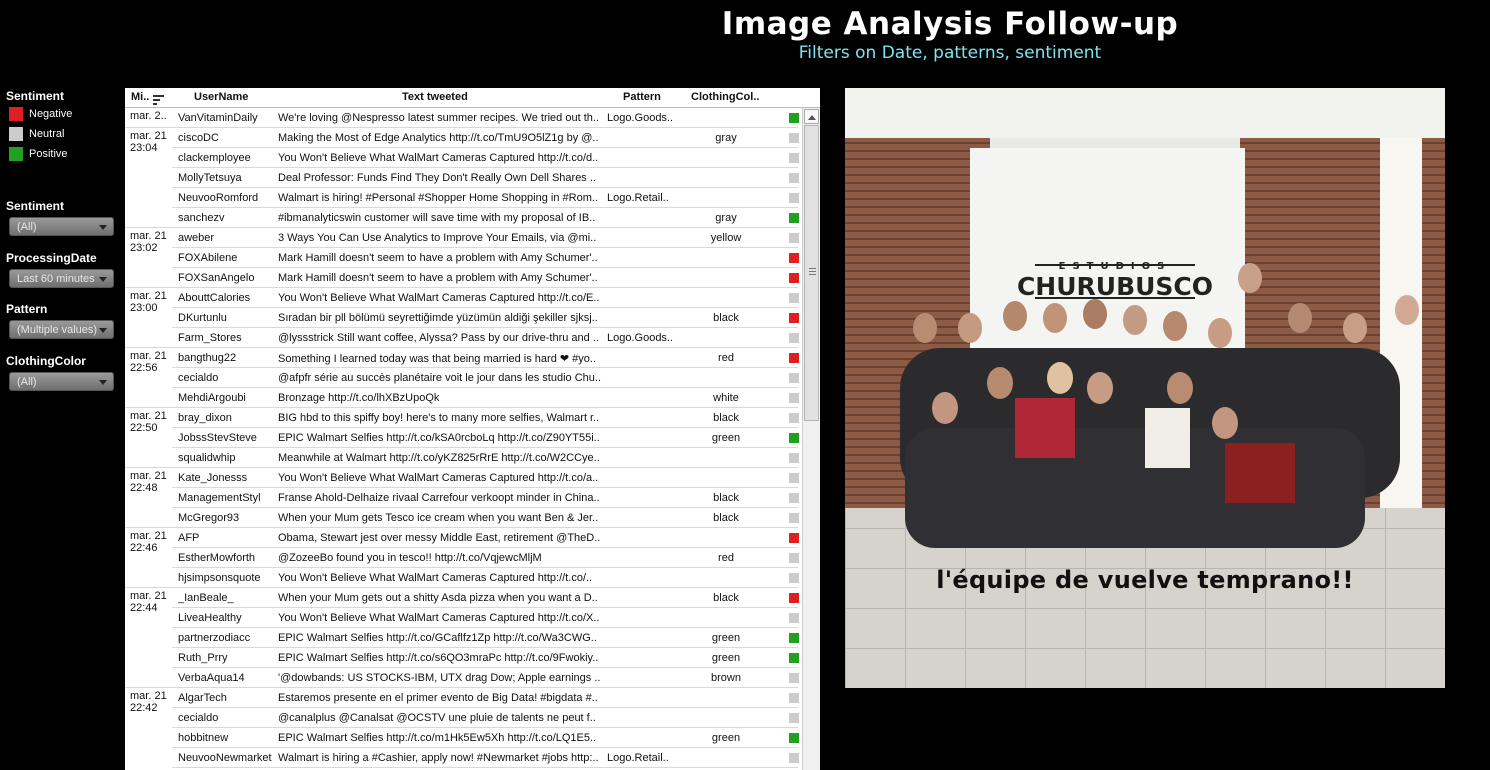  Describe the element at coordinates (196, 238) in the screenshot. I see `username-cell: aweber` at that location.